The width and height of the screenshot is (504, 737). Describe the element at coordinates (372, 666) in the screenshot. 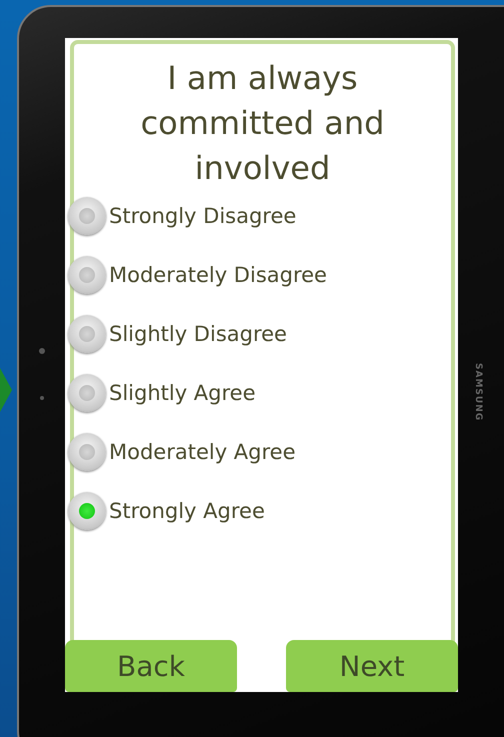

I see `next-button: Next` at that location.